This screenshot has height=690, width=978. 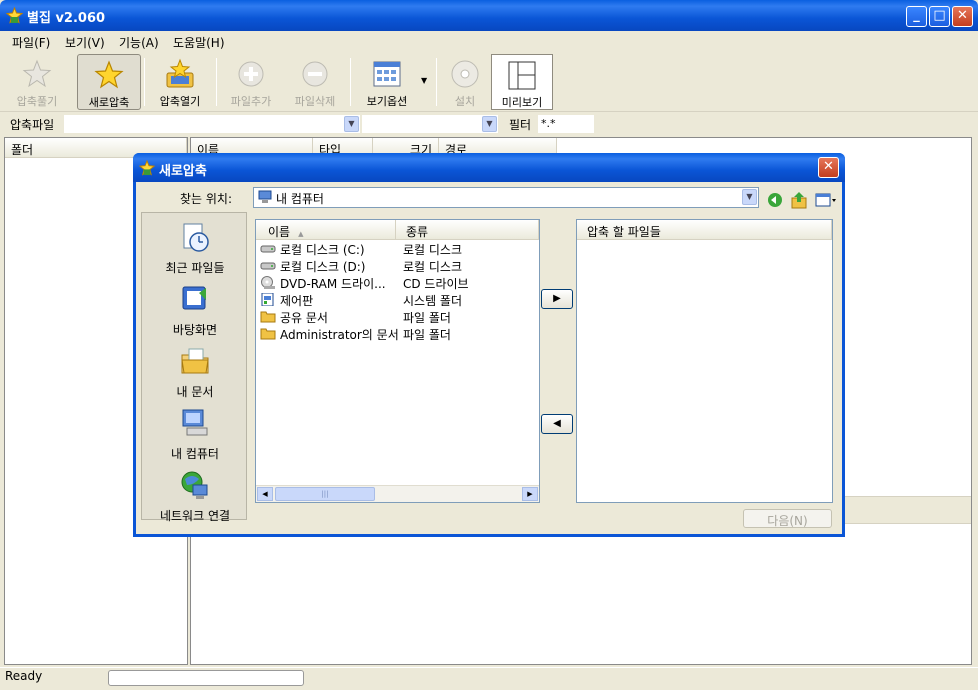 I want to click on add-icon, so click(x=251, y=74).